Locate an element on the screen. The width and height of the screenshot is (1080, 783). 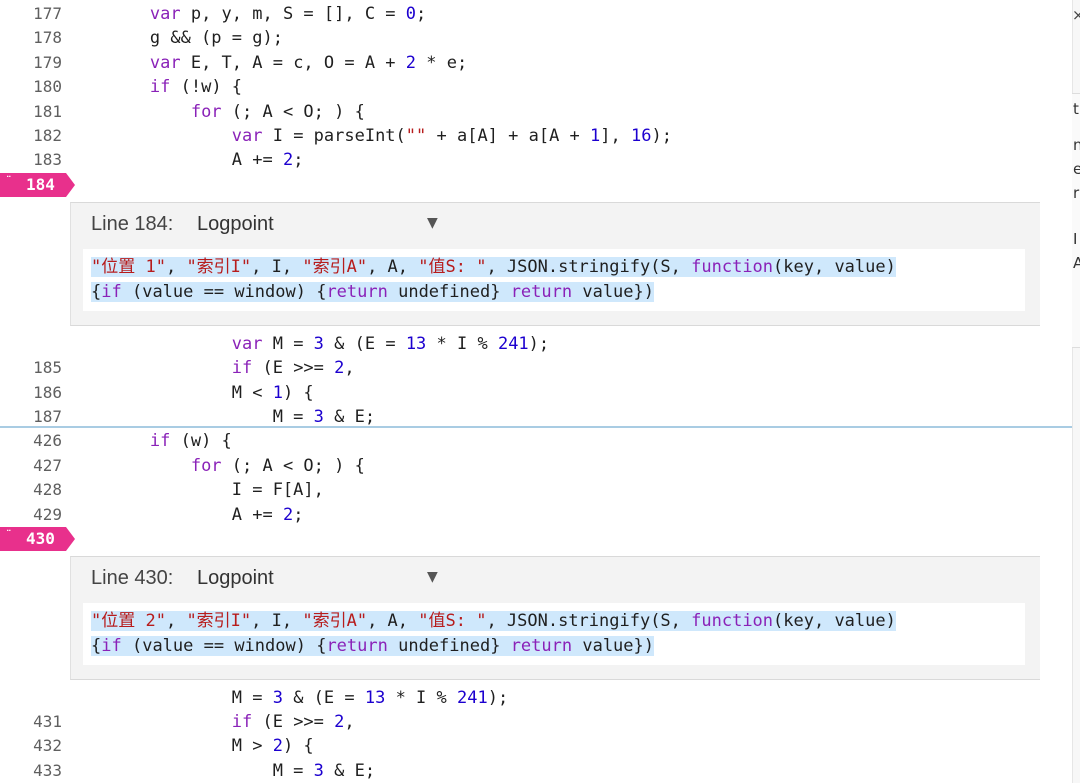
breakpoint-line-number: 430 is located at coordinates (40, 538).